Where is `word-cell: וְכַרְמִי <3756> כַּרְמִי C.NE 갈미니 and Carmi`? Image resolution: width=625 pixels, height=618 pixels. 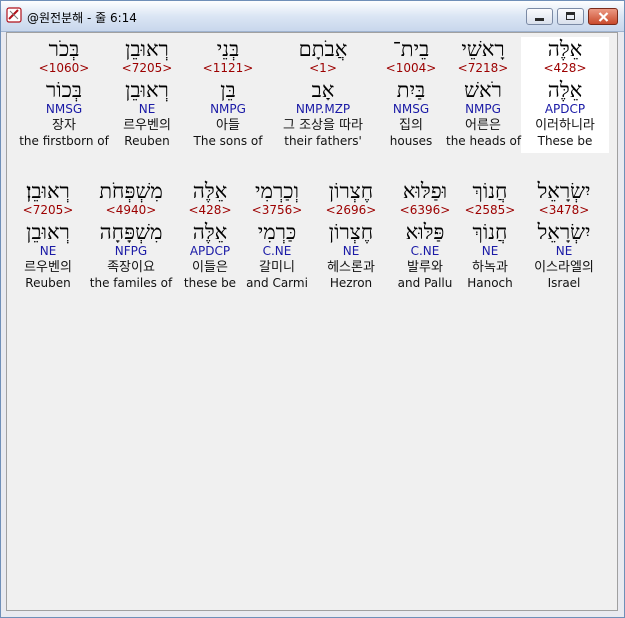
word-cell: וְכַרְמִי <3756> כַּרְמִי C.NE 갈미니 and Carmi is located at coordinates (277, 237).